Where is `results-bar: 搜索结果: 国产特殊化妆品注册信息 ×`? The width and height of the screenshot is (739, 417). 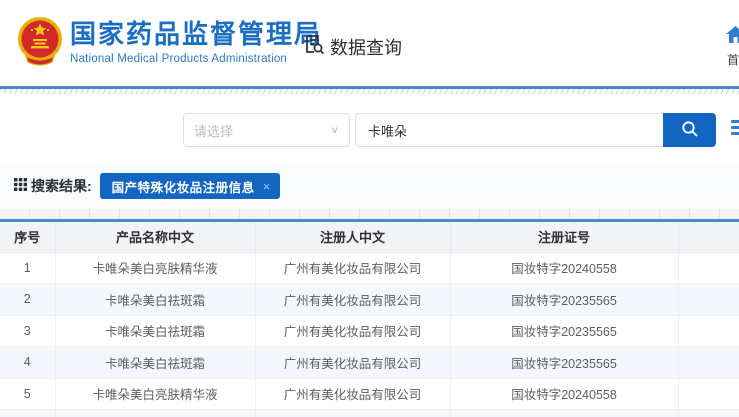 results-bar: 搜索结果: 国产特殊化妆品注册信息 × is located at coordinates (369, 186).